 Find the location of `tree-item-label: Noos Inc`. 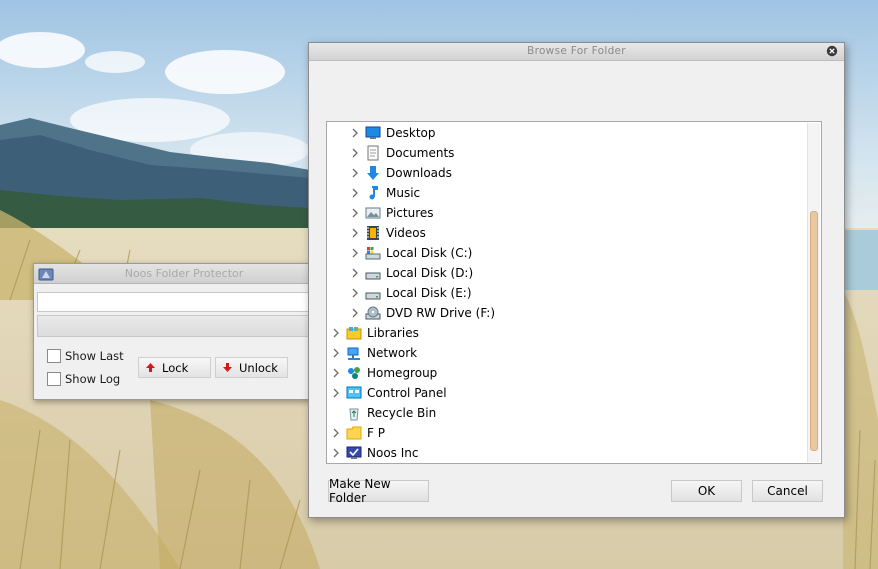

tree-item-label: Noos Inc is located at coordinates (393, 453).